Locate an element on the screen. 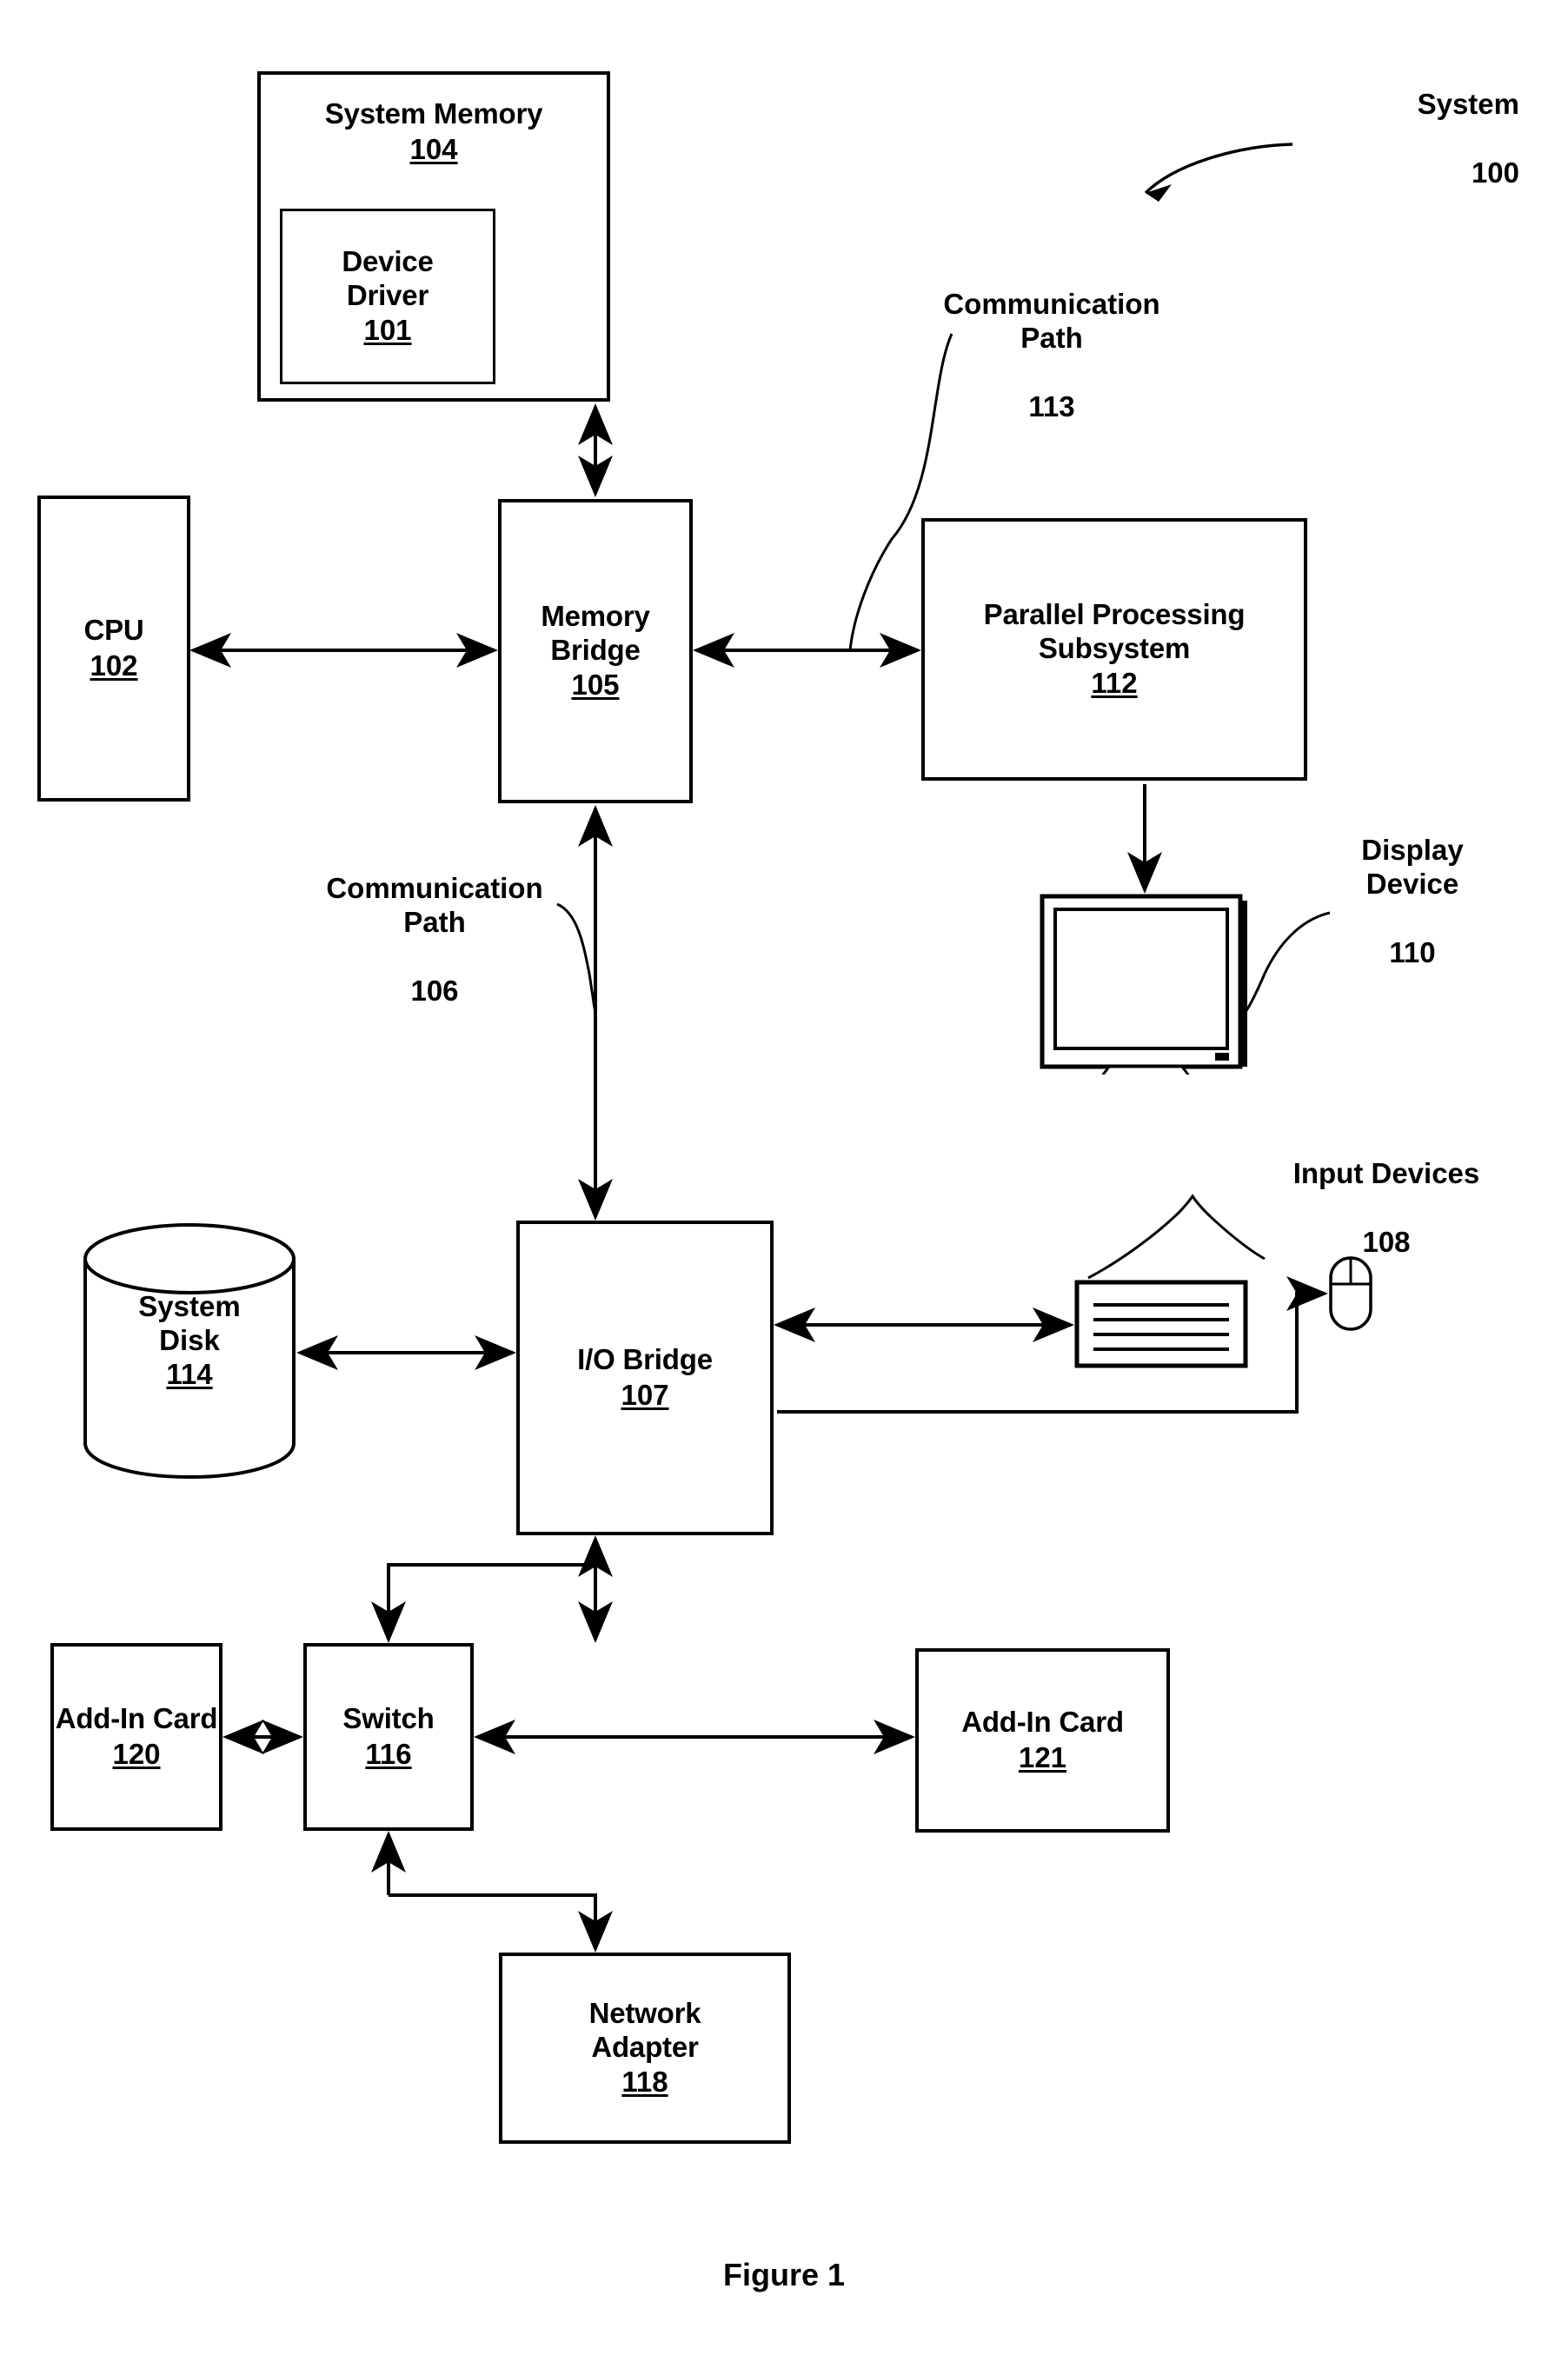 The width and height of the screenshot is (1568, 2362). system-callout-ref: 100 is located at coordinates (1495, 172).